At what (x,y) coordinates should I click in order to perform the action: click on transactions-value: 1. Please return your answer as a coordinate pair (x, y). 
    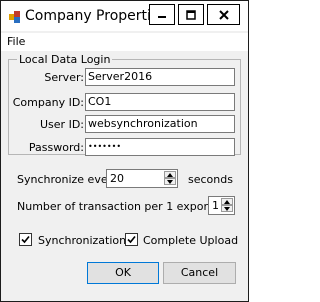
    Looking at the image, I should click on (215, 205).